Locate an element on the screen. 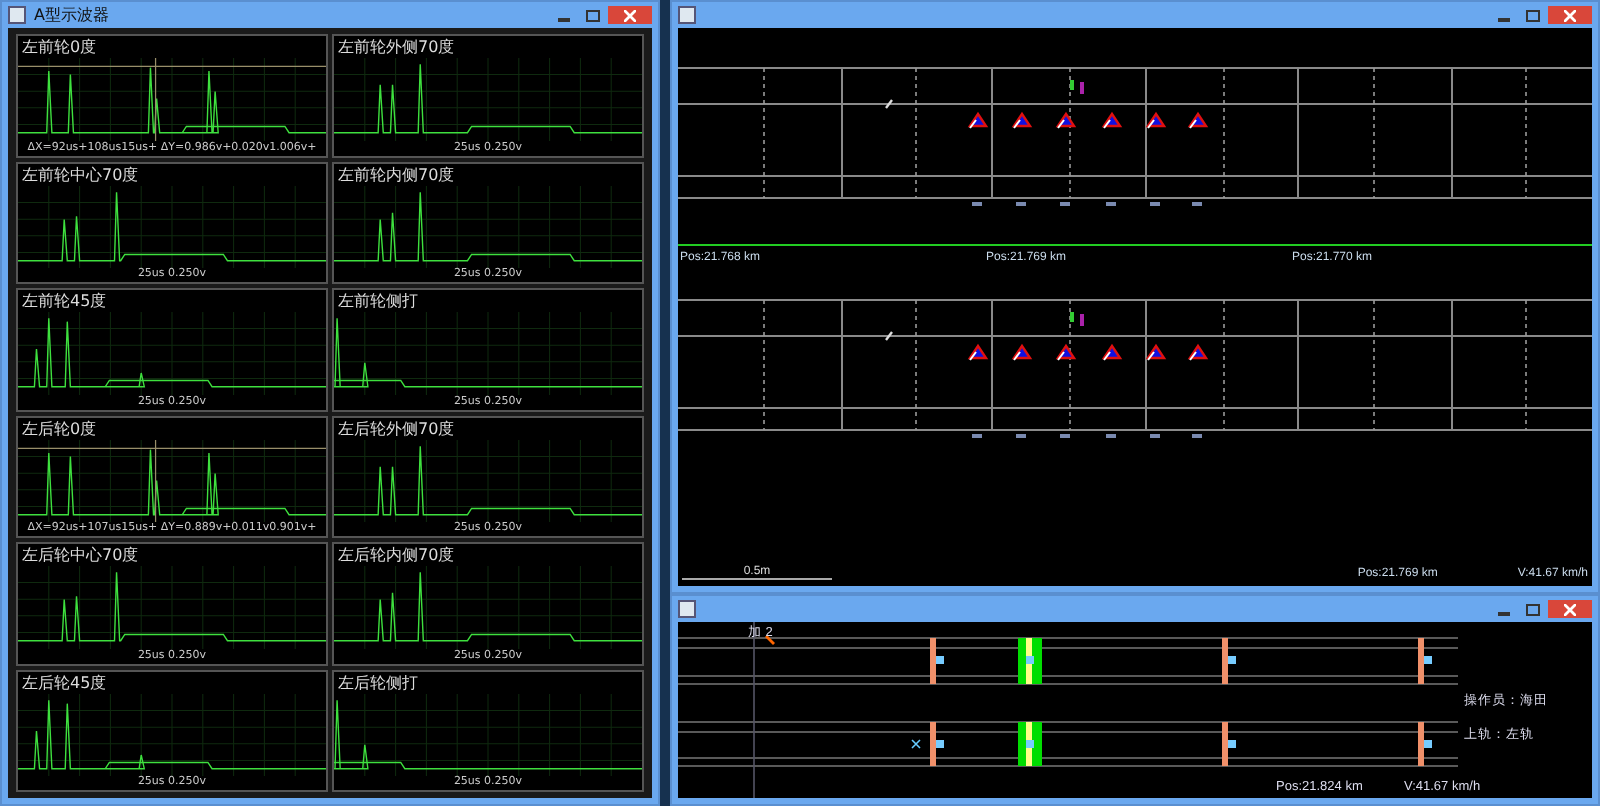  channel-title: 左后轮外侧70度 is located at coordinates (396, 428).